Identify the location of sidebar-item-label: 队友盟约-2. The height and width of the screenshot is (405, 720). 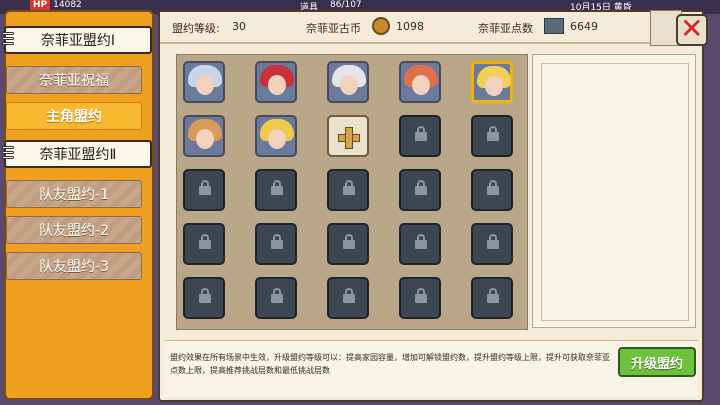
(74, 231).